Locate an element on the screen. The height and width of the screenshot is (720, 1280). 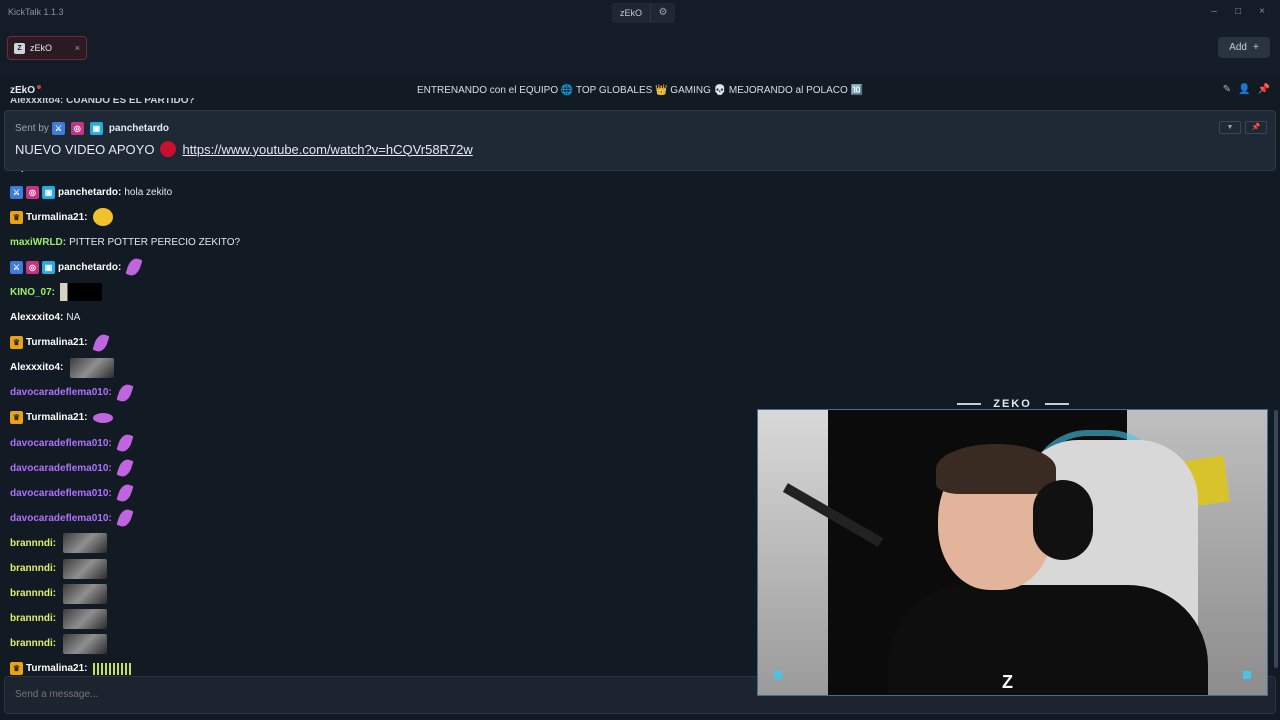
add-channel-button: Add + is located at coordinates (1244, 47).